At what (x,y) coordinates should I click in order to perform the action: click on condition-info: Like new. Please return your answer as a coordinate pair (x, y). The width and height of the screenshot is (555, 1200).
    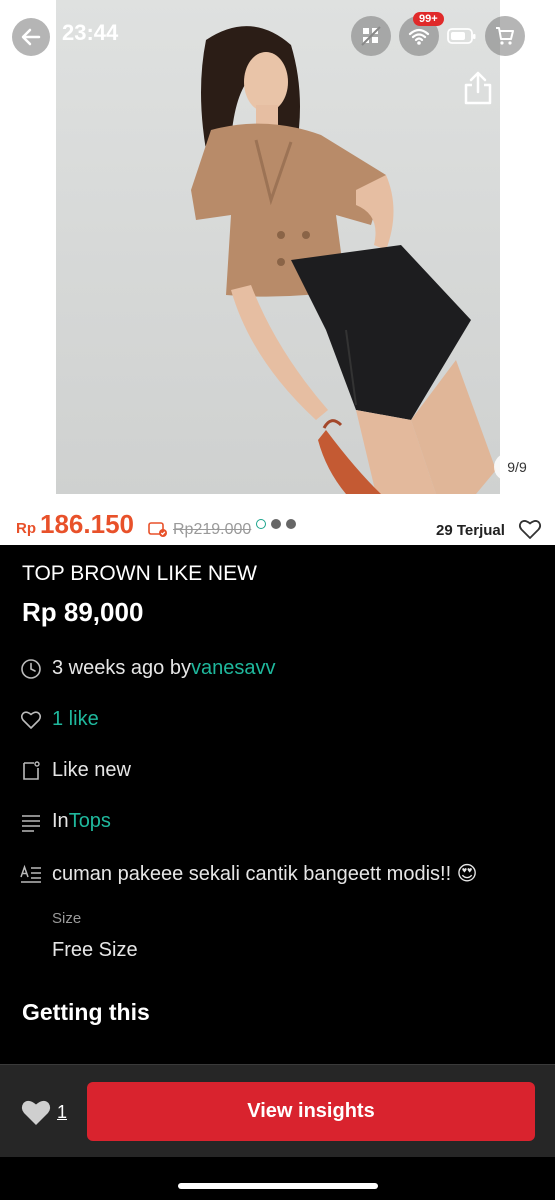
    Looking at the image, I should click on (75, 770).